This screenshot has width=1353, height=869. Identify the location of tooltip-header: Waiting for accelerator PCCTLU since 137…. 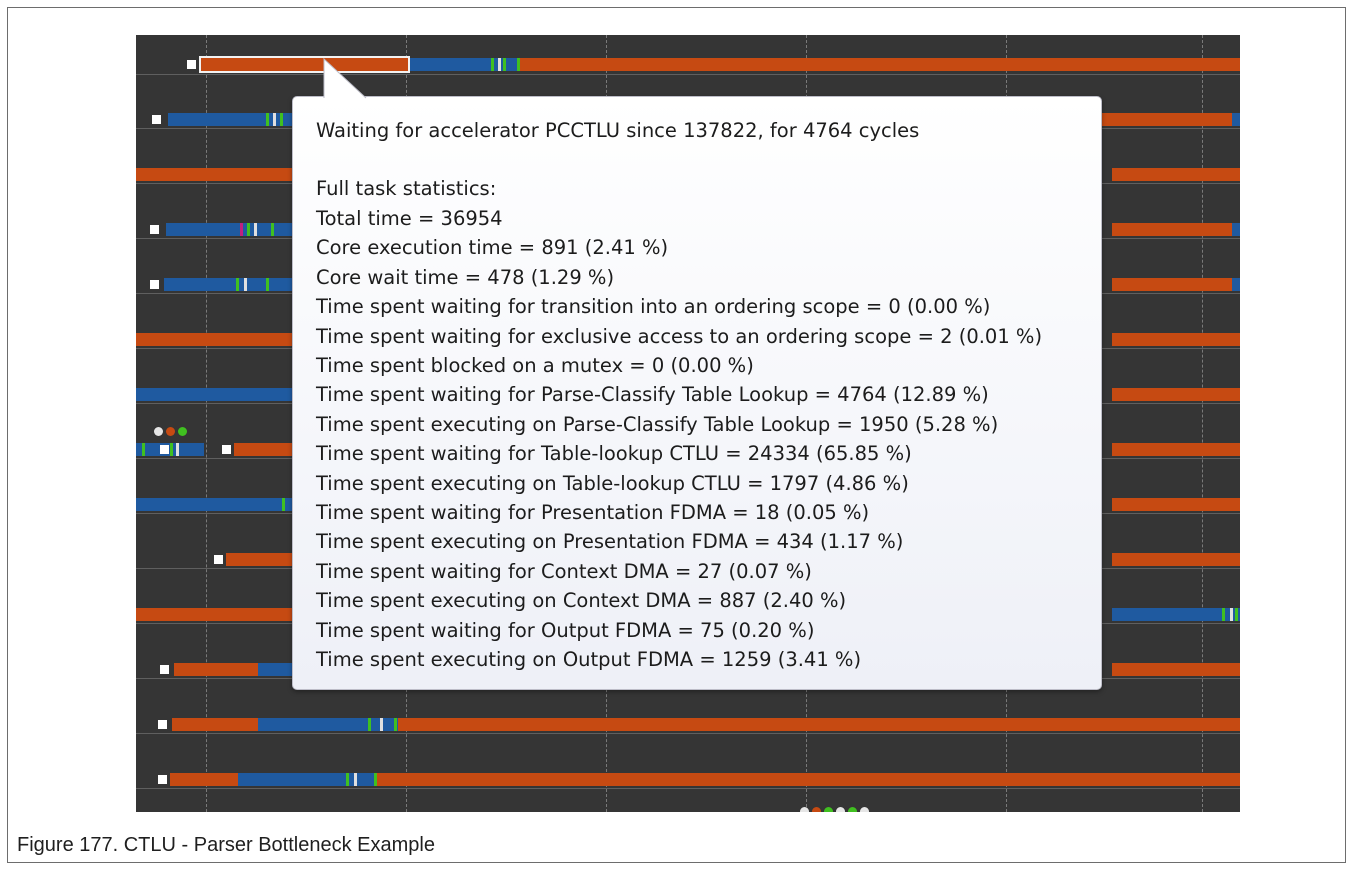
(618, 130).